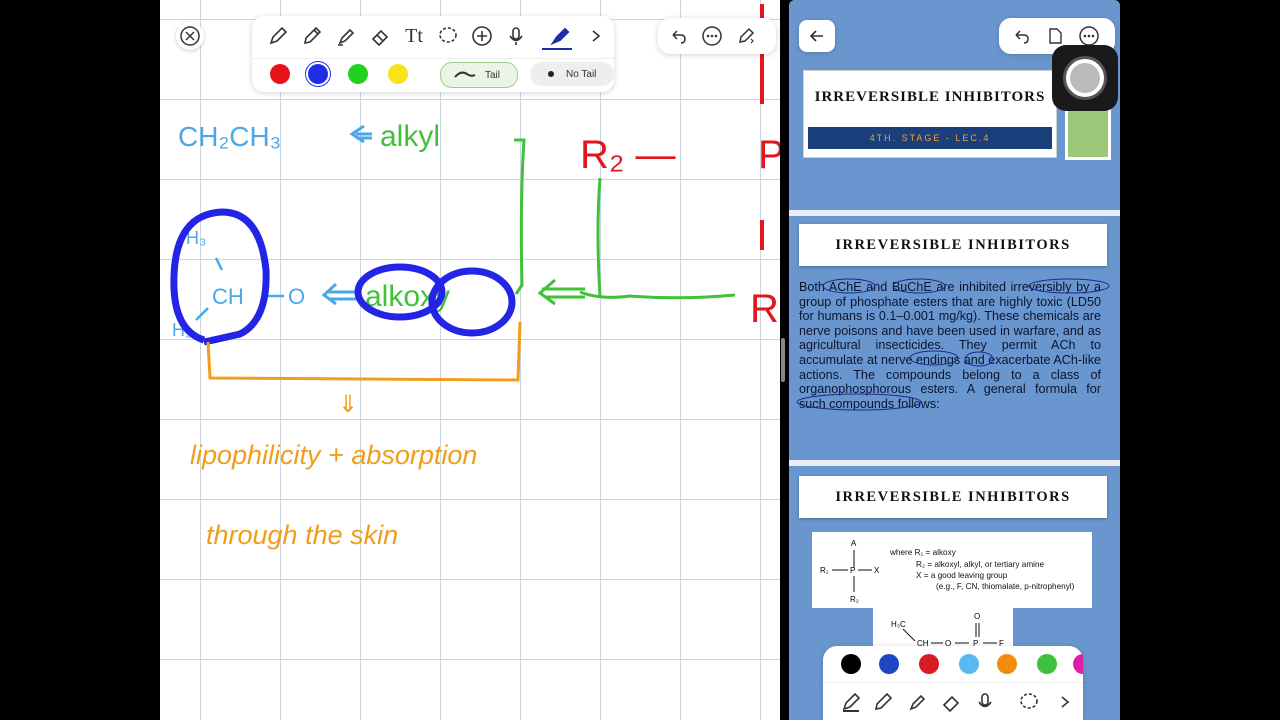 The image size is (1280, 720). What do you see at coordinates (560, 36) in the screenshot?
I see `marker-tool-button` at bounding box center [560, 36].